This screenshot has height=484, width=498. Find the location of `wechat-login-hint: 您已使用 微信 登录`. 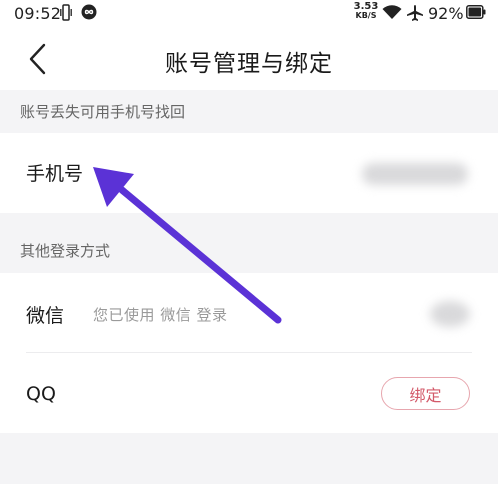

wechat-login-hint: 您已使用 微信 登录 is located at coordinates (160, 315).